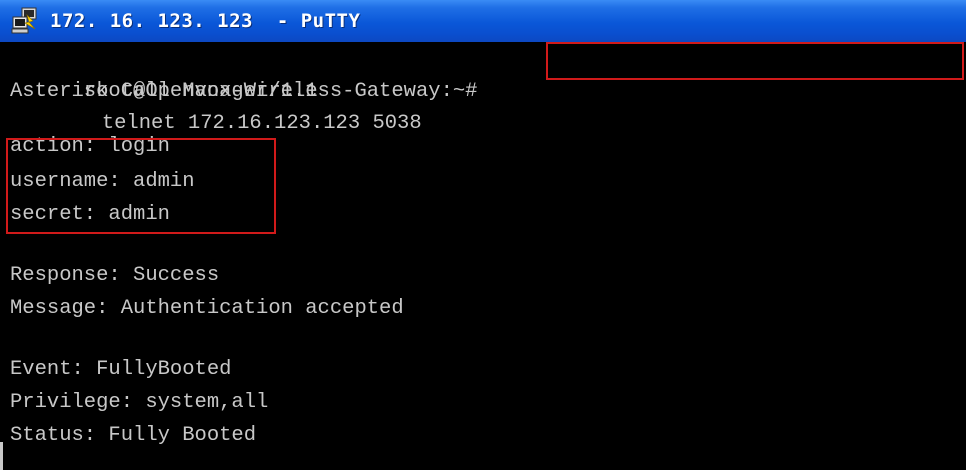 The image size is (966, 470). What do you see at coordinates (1, 456) in the screenshot?
I see `cursor-bar` at bounding box center [1, 456].